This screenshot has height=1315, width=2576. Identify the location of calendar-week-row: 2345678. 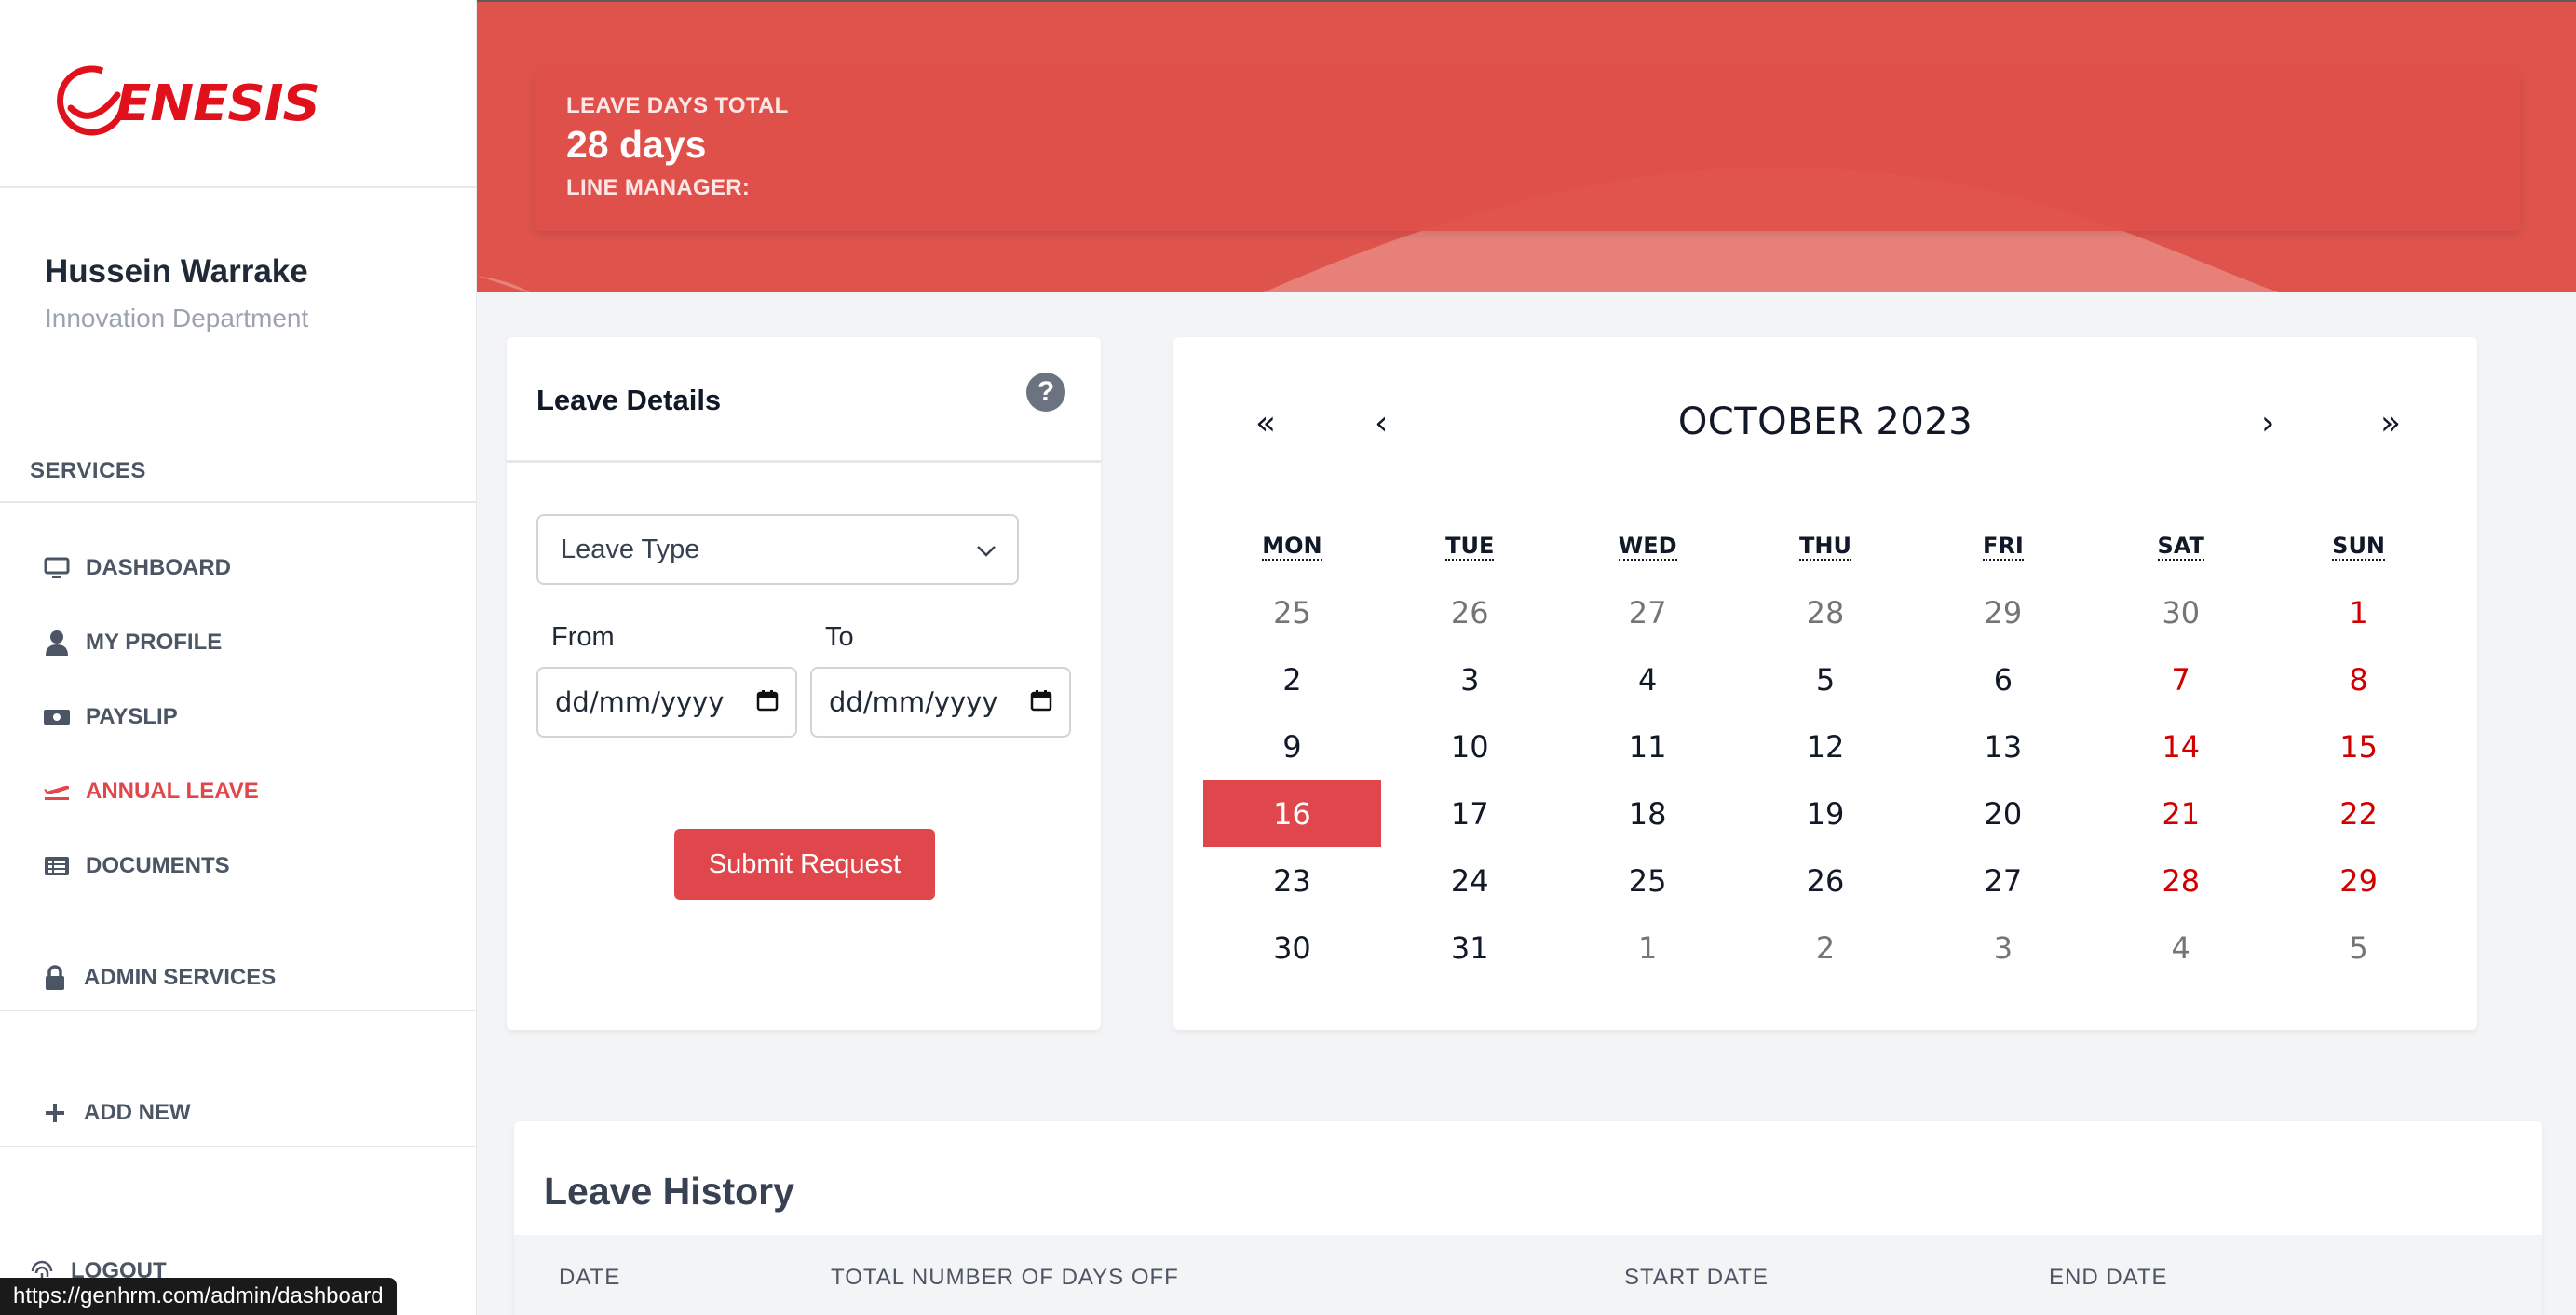
(1825, 679).